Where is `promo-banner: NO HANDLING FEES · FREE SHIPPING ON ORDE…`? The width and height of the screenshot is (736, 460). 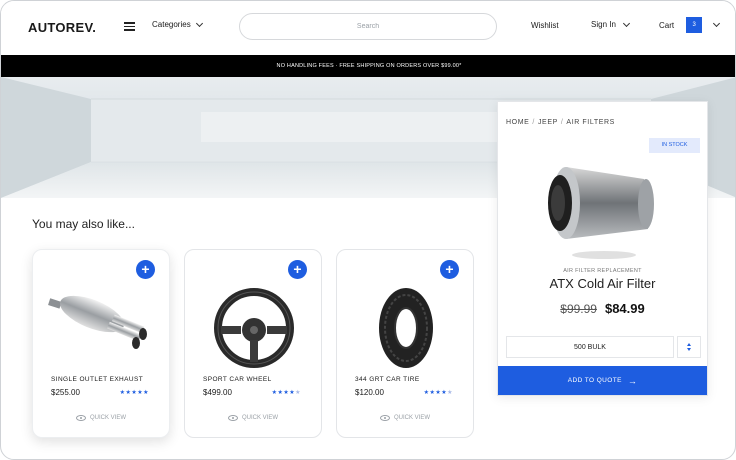
promo-banner: NO HANDLING FEES · FREE SHIPPING ON ORDE… is located at coordinates (368, 66).